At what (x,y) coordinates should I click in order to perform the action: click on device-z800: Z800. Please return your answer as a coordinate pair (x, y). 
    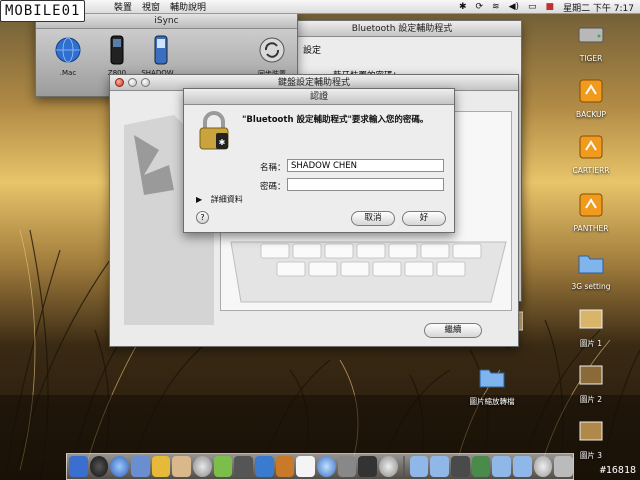
    Looking at the image, I should click on (117, 56).